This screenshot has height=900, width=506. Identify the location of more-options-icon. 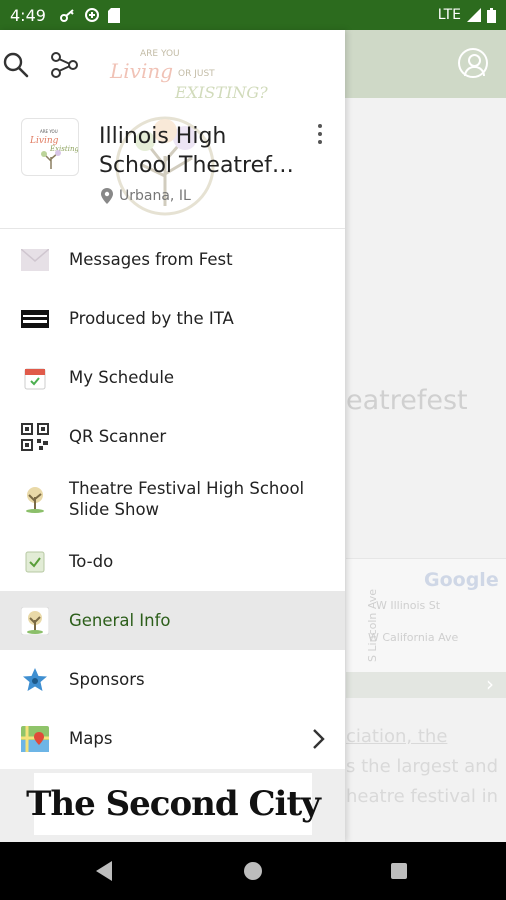
(320, 135).